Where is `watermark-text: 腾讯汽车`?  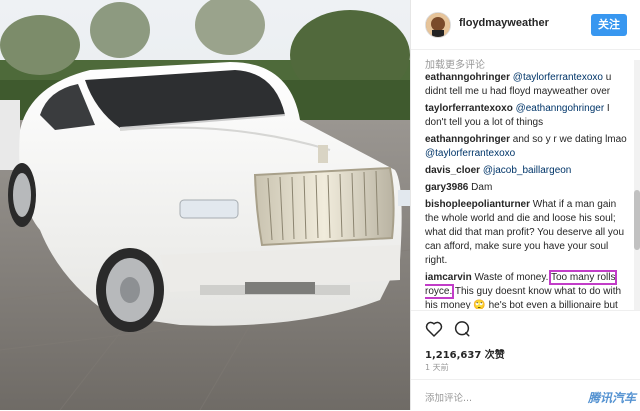 watermark-text: 腾讯汽车 is located at coordinates (611, 398).